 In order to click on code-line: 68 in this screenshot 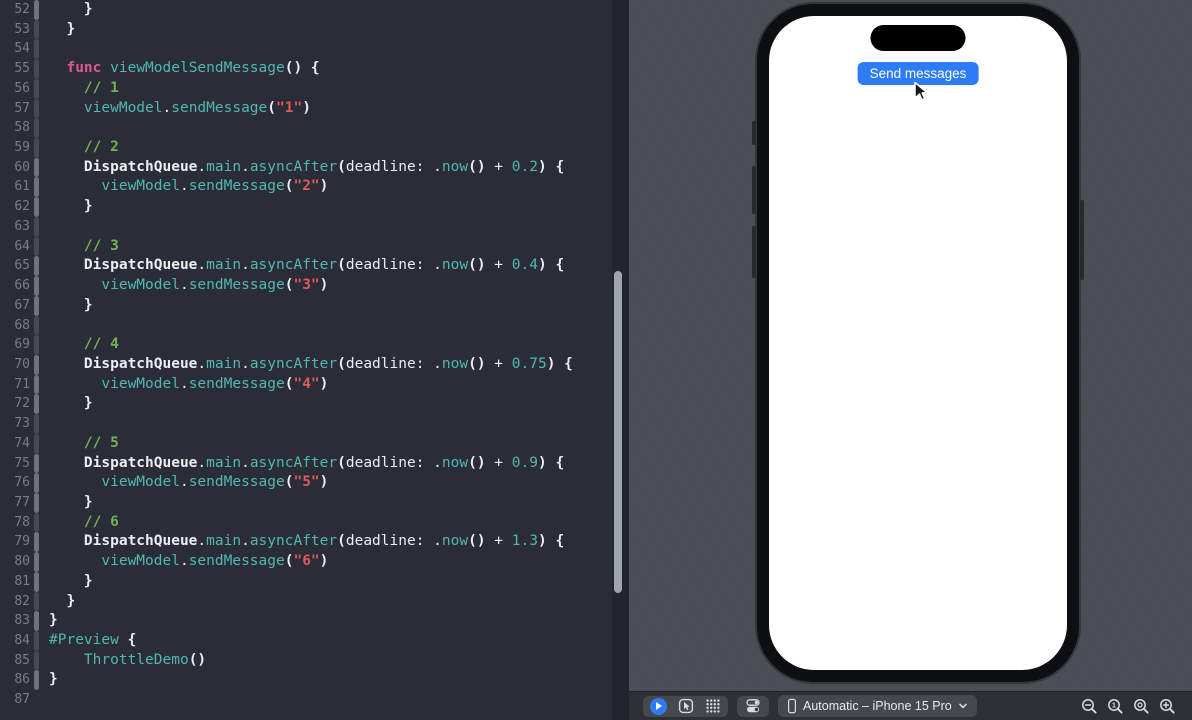, I will do `click(306, 325)`.